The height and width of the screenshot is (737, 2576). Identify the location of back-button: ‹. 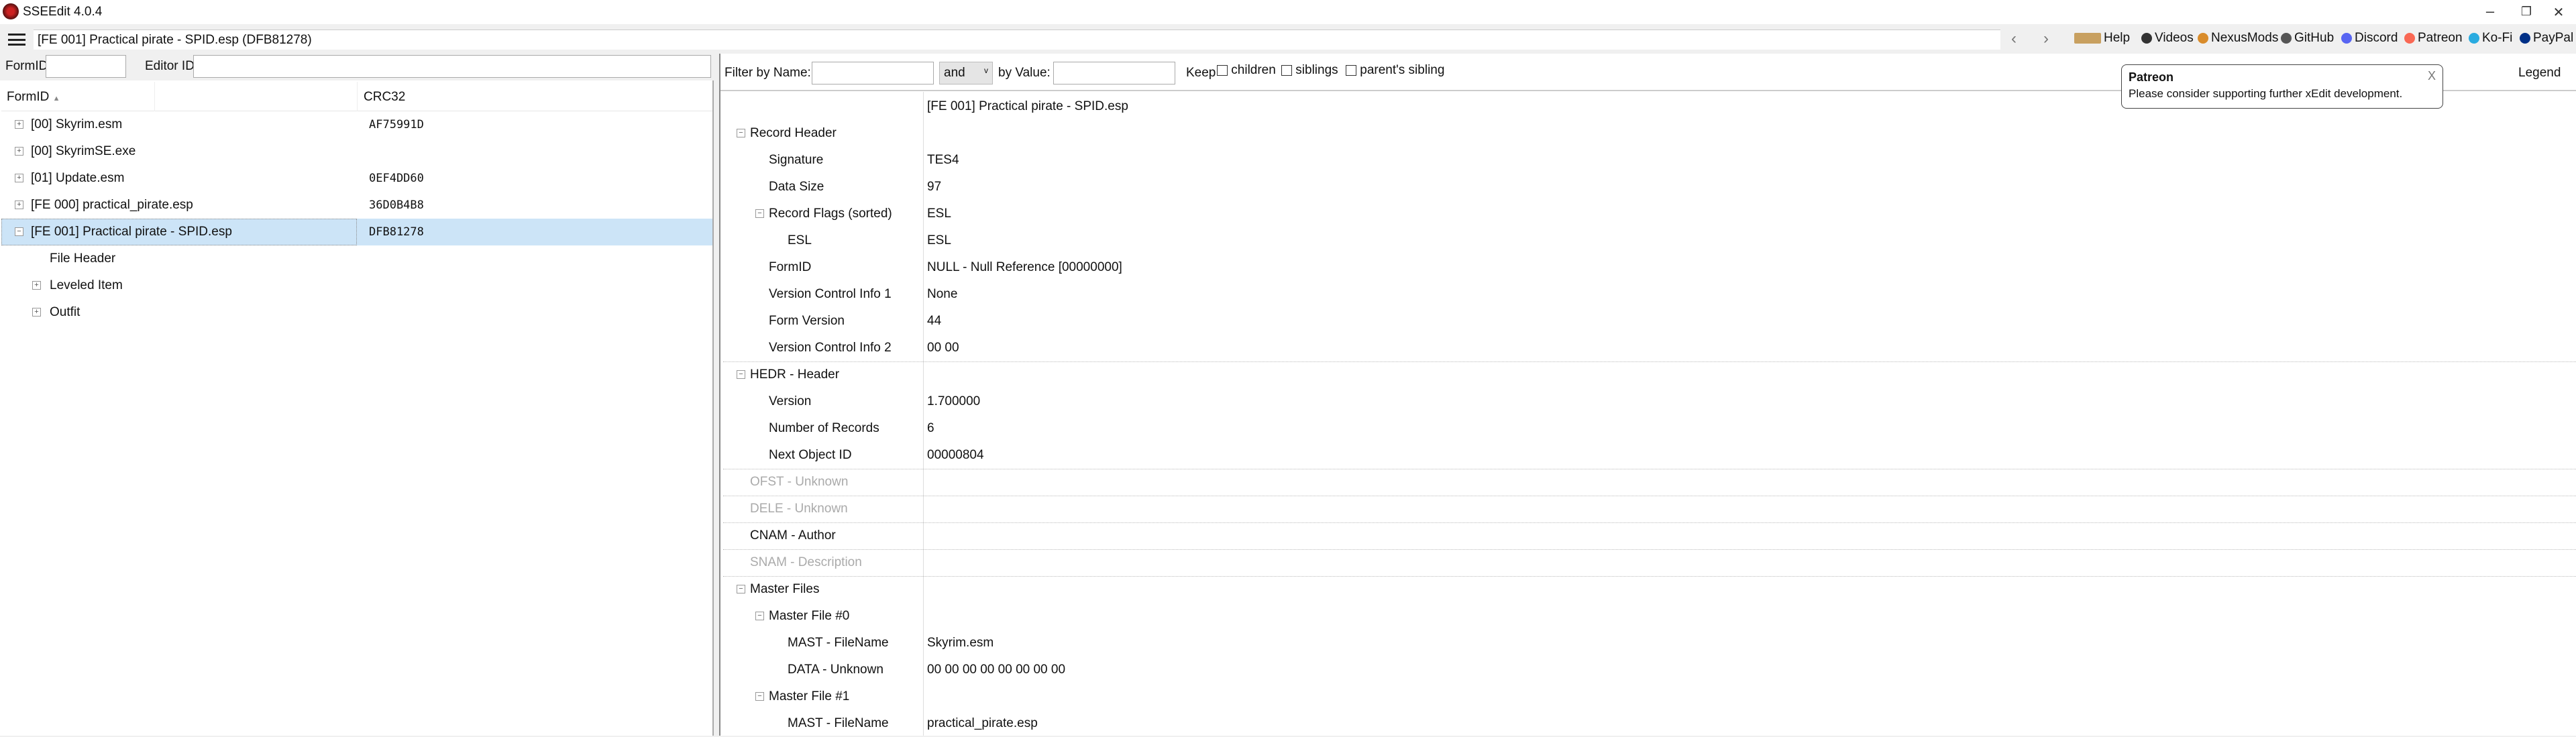
(2014, 39).